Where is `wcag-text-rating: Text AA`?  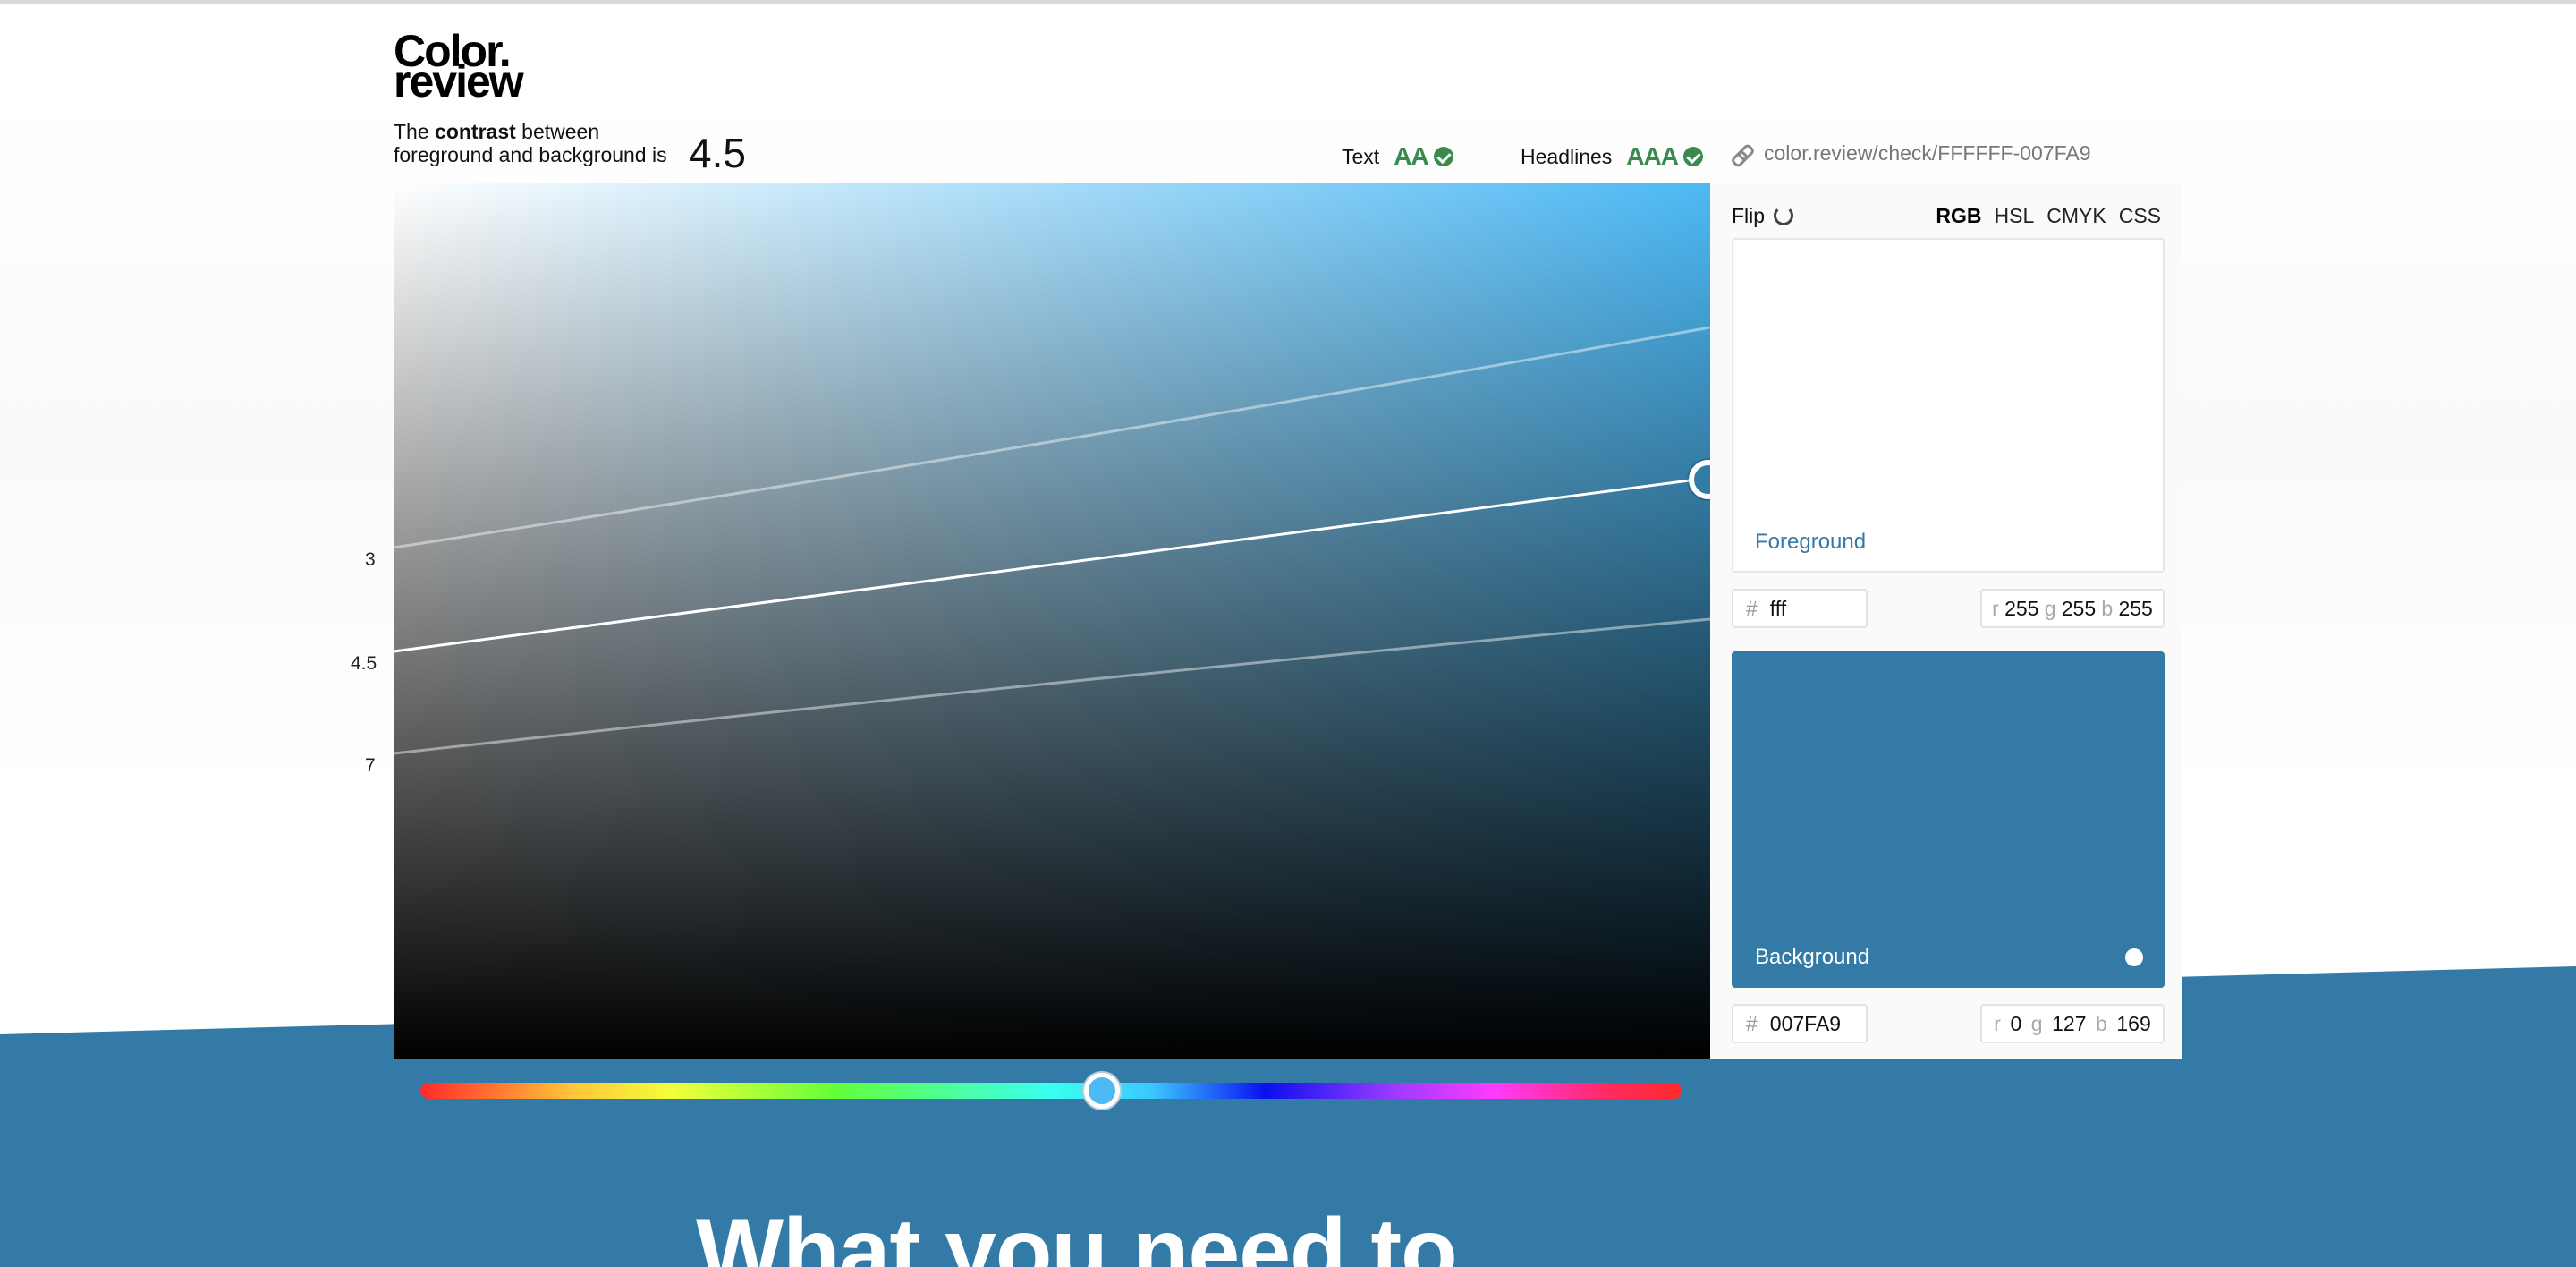
wcag-text-rating: Text AA is located at coordinates (1397, 156).